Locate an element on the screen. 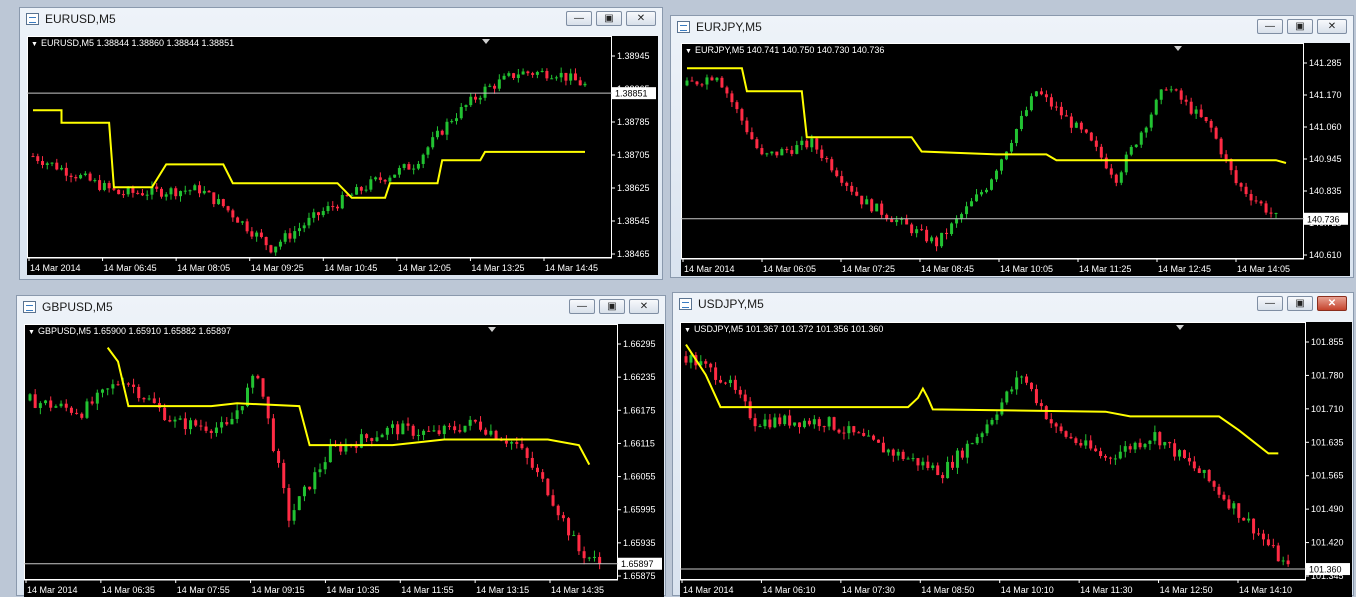 This screenshot has height=597, width=1356. price-axis-label: 141.060 is located at coordinates (1325, 127).